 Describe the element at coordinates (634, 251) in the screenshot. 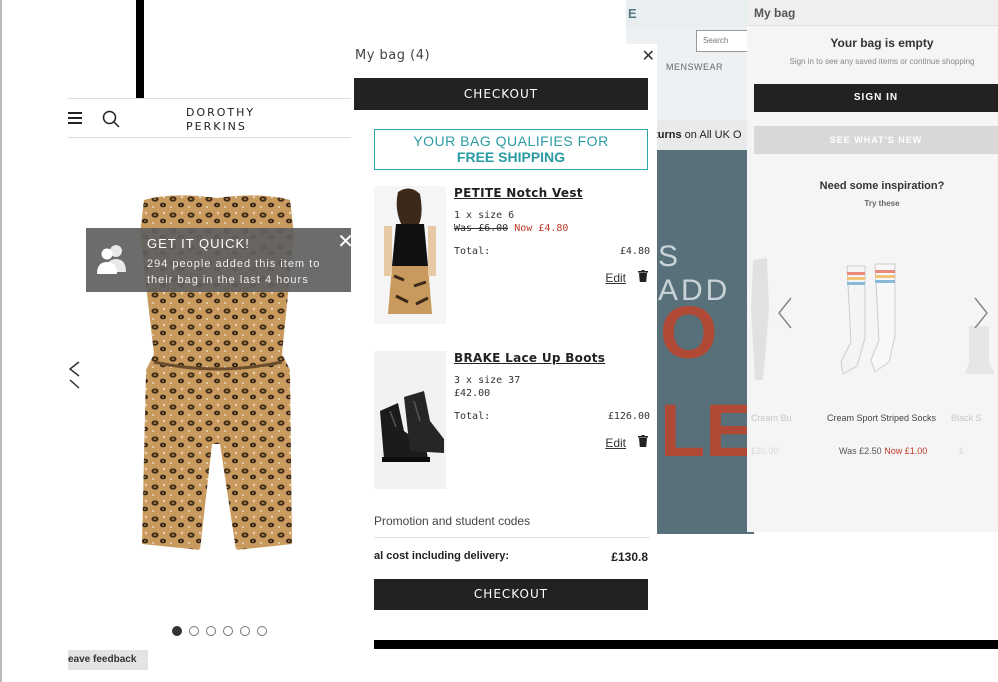

I see `item-total: £4.80` at that location.